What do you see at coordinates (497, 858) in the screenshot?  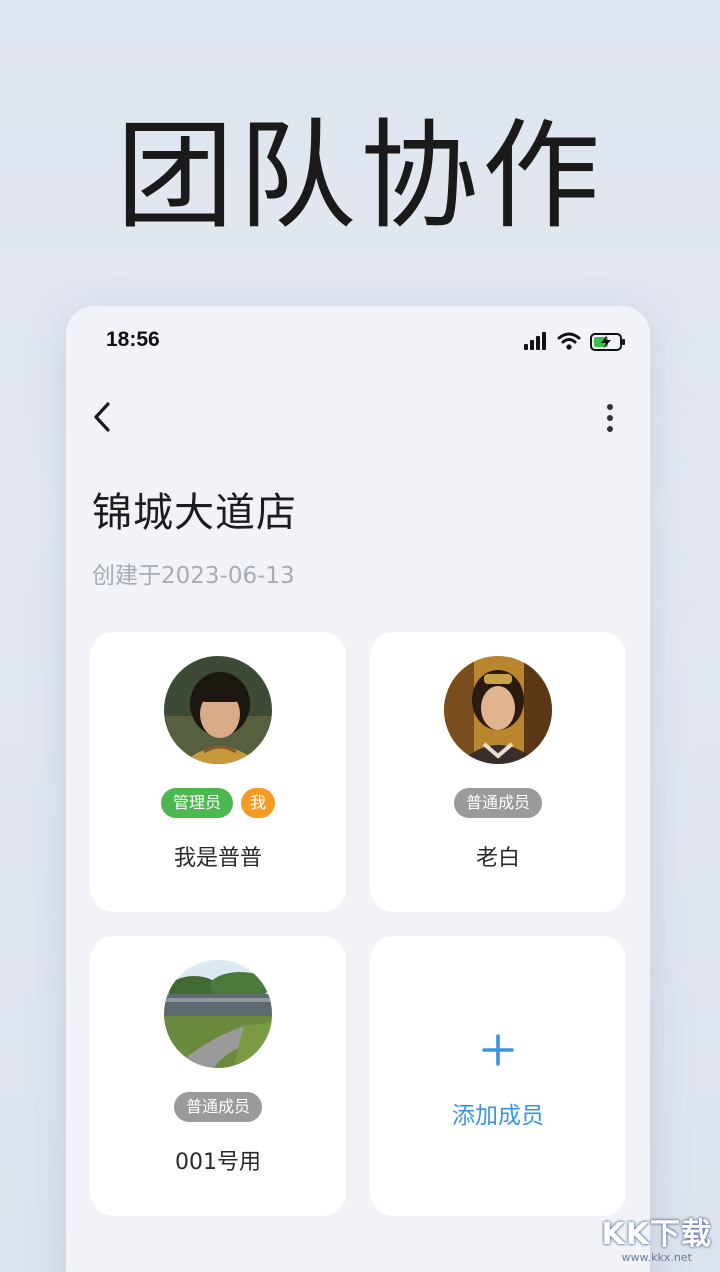 I see `member-name: 老白` at bounding box center [497, 858].